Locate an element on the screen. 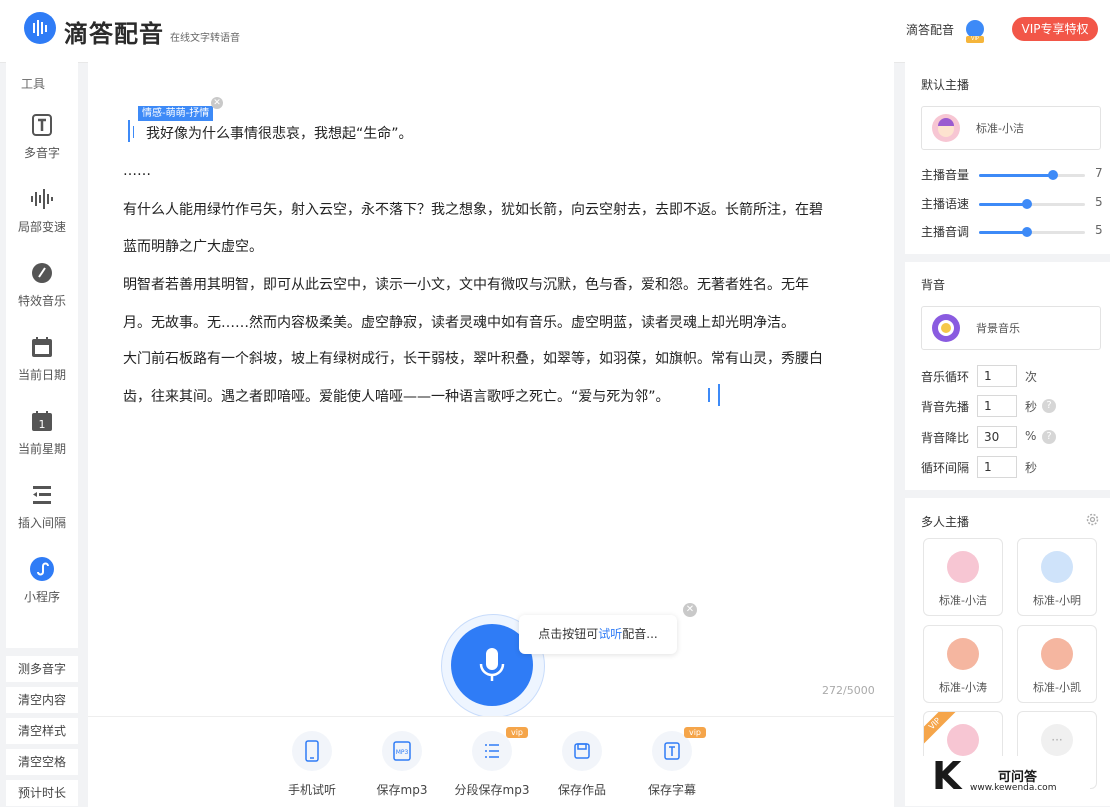 This screenshot has width=1110, height=807. save-icon is located at coordinates (582, 751).